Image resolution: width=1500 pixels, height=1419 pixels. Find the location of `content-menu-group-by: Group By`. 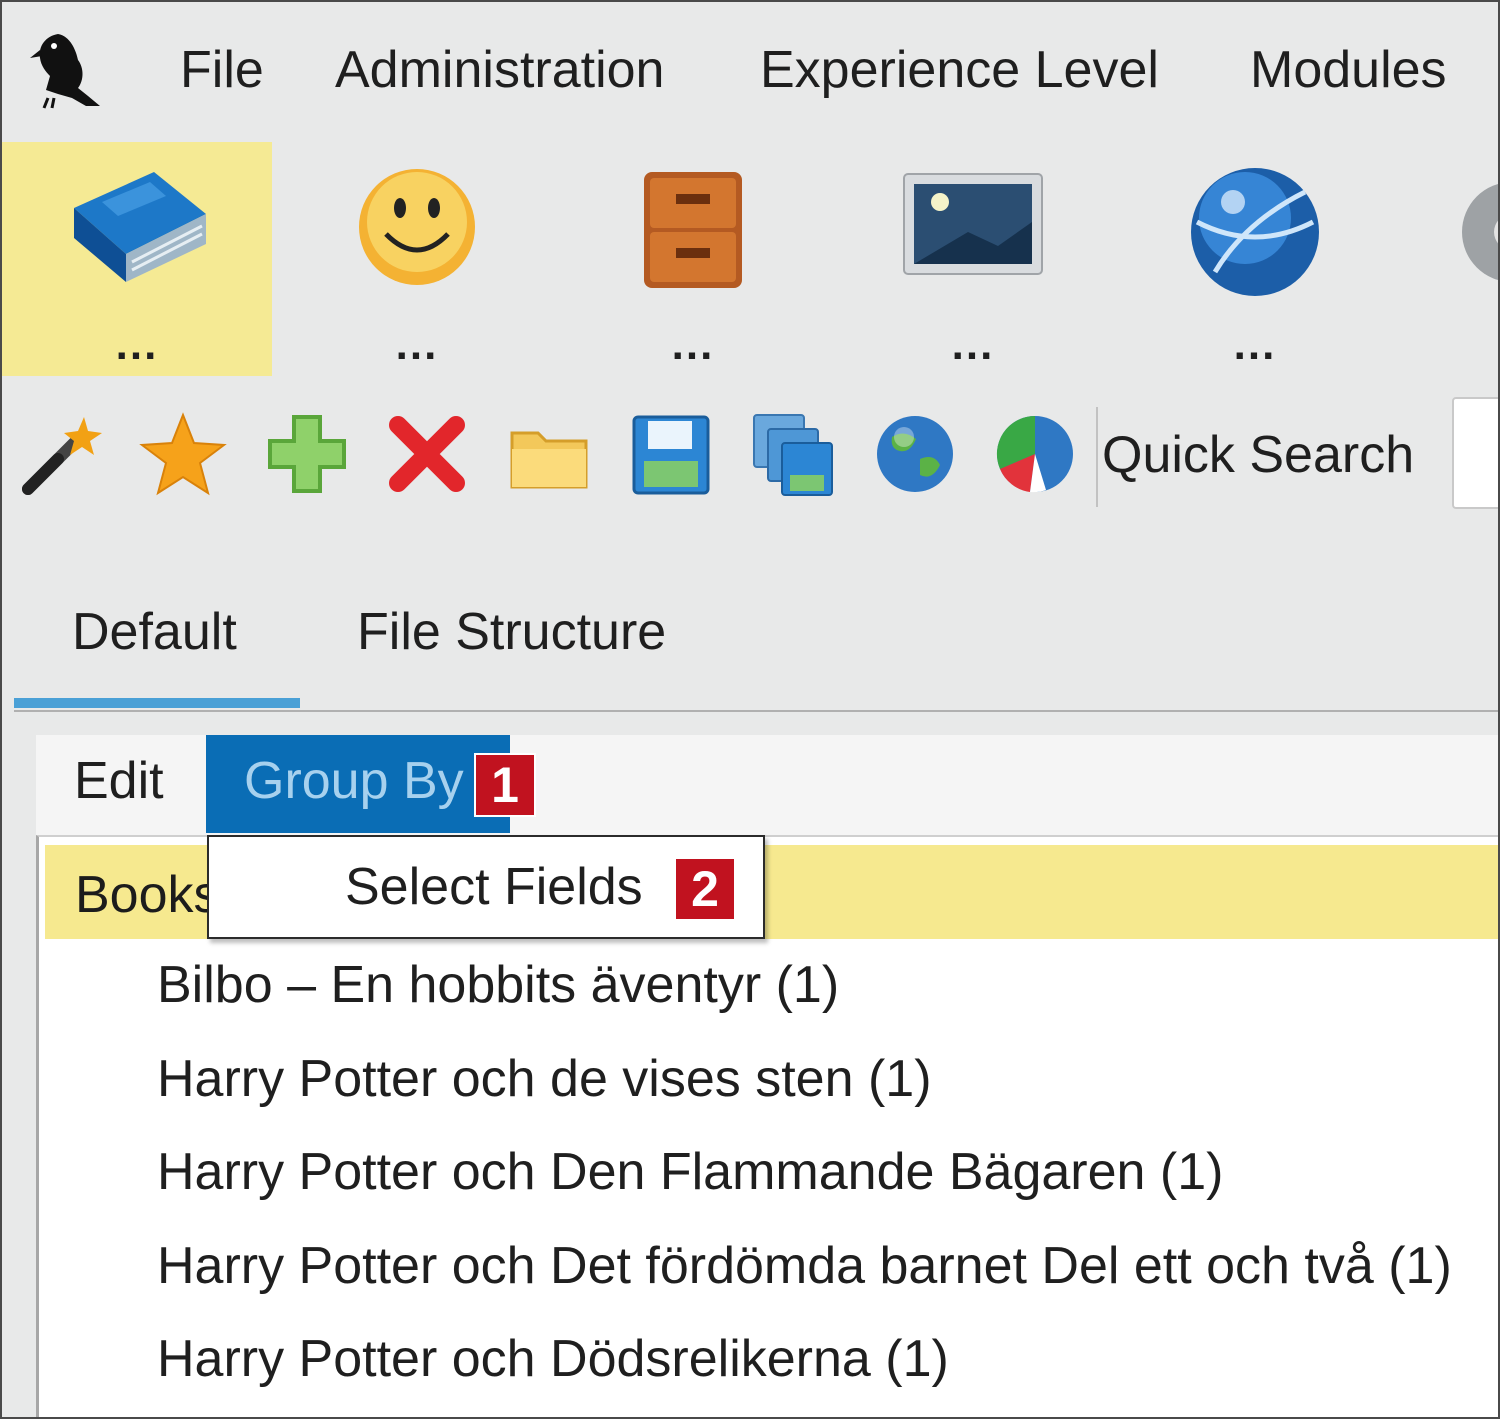

content-menu-group-by: Group By is located at coordinates (358, 784).